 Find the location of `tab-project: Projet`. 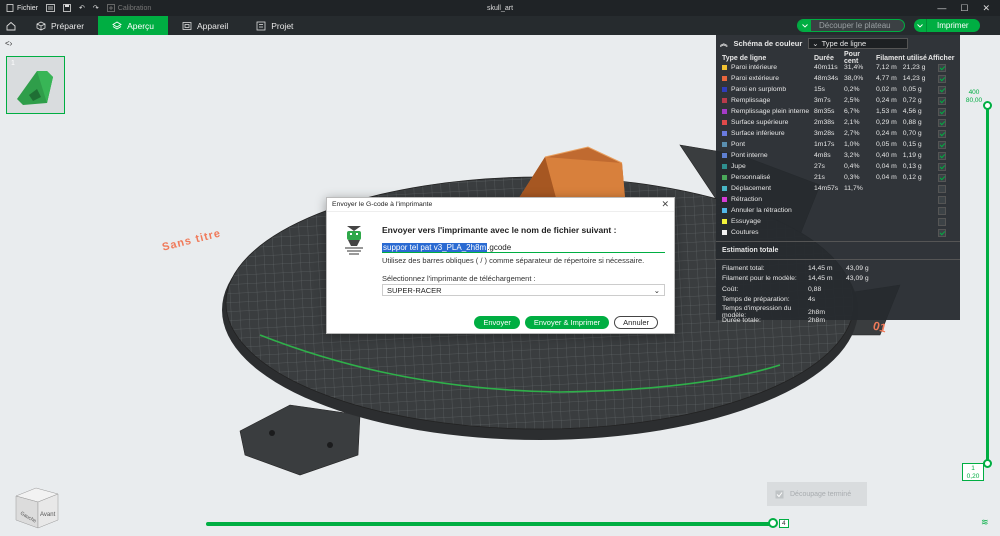

tab-project: Projet is located at coordinates (274, 25).